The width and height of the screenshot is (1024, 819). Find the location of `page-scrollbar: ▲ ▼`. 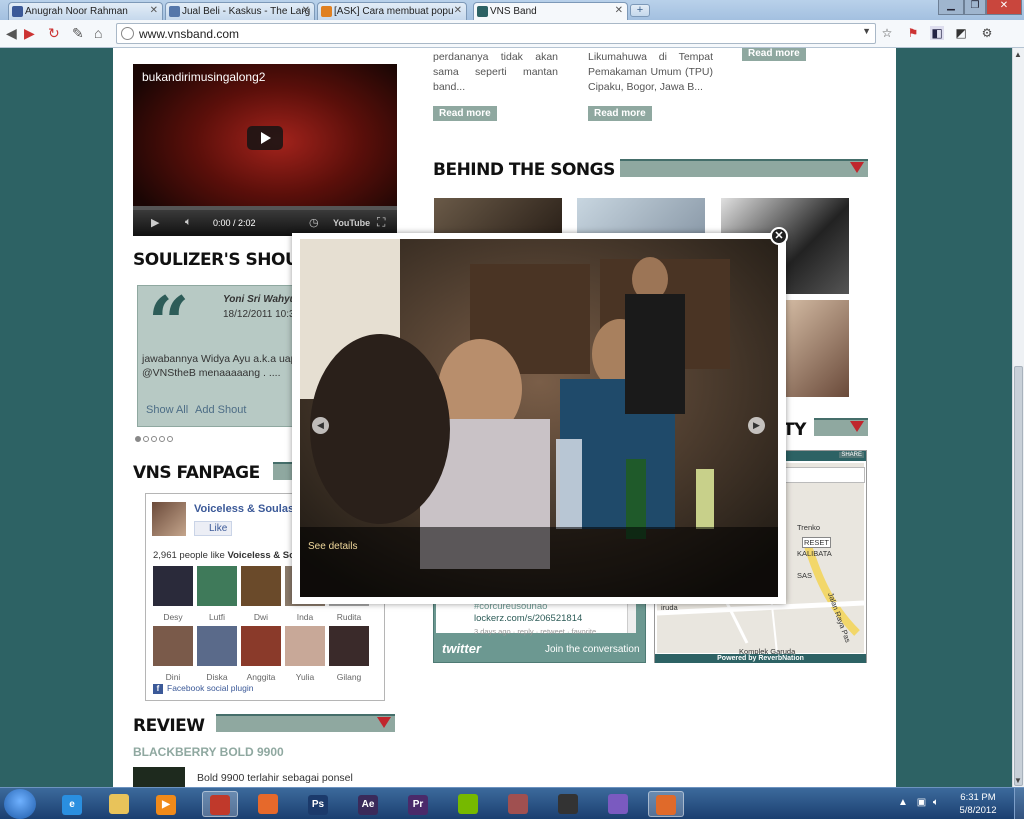

page-scrollbar: ▲ ▼ is located at coordinates (1018, 417).